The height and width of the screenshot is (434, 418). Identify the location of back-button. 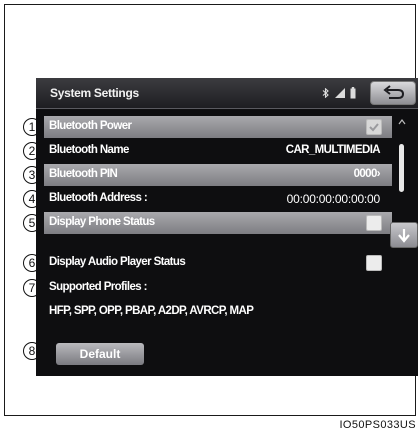
(393, 93).